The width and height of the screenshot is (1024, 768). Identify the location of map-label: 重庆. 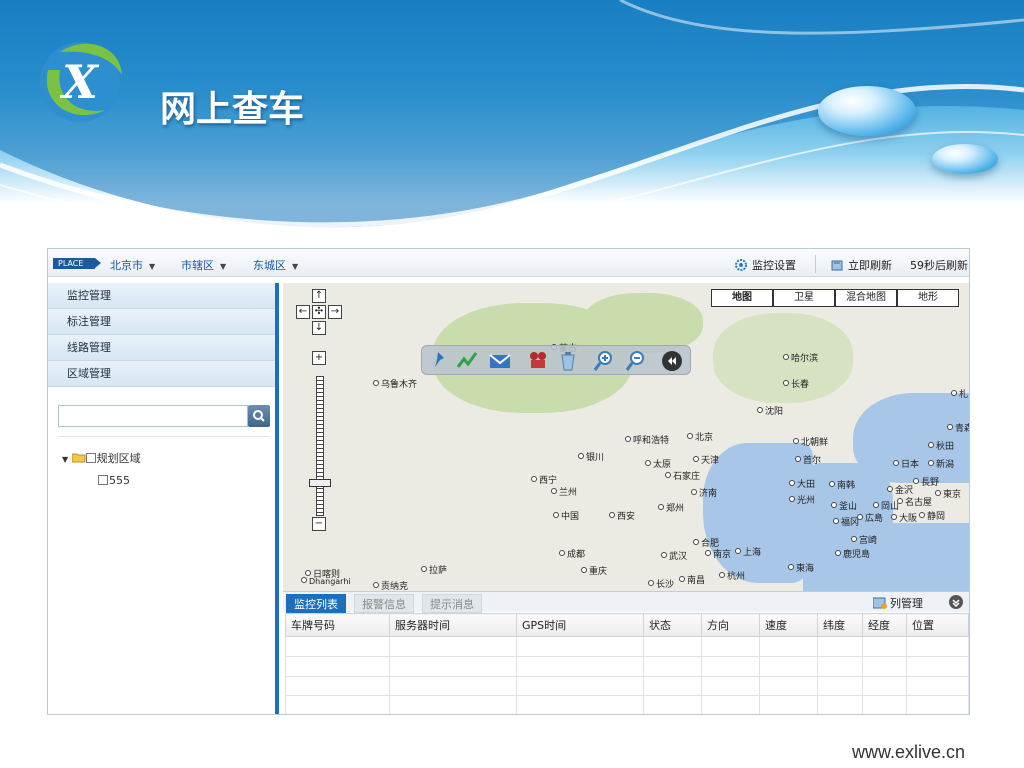
(594, 570).